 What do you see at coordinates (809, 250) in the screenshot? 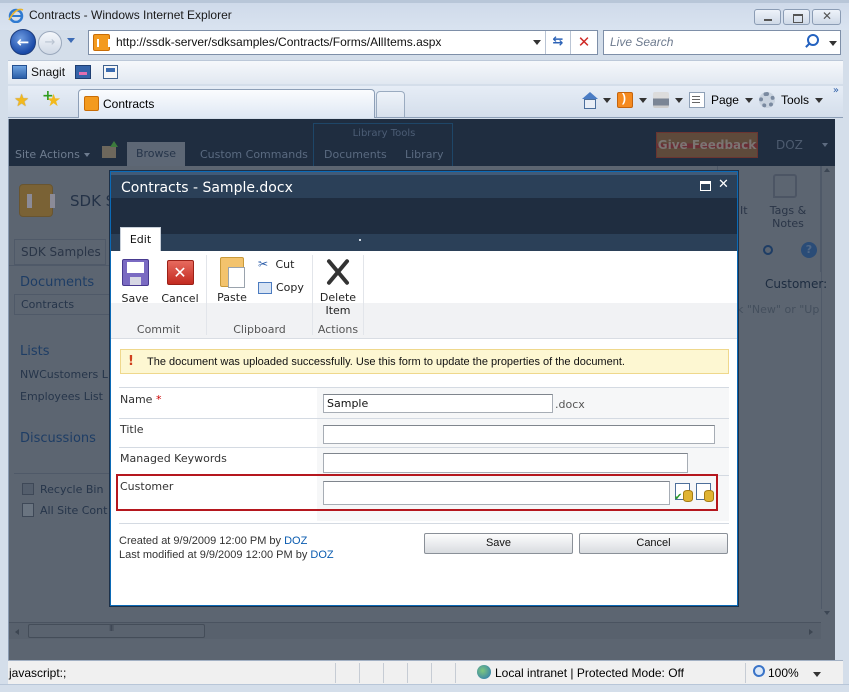
I see `help-icon: ?` at bounding box center [809, 250].